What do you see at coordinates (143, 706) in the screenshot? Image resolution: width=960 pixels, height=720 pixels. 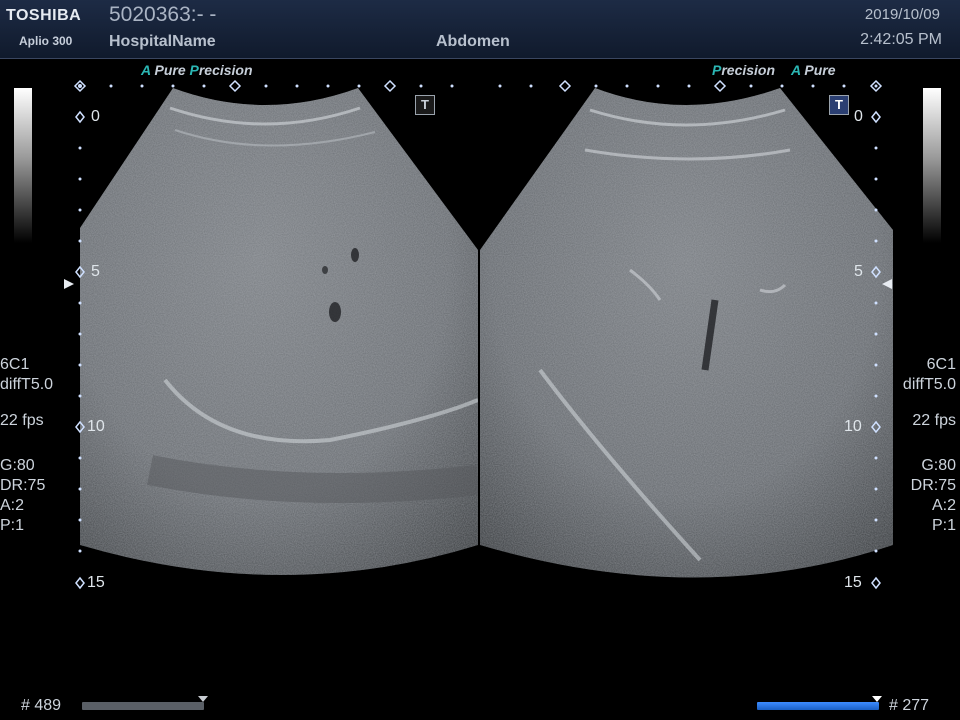 I see `left-cine-bar` at bounding box center [143, 706].